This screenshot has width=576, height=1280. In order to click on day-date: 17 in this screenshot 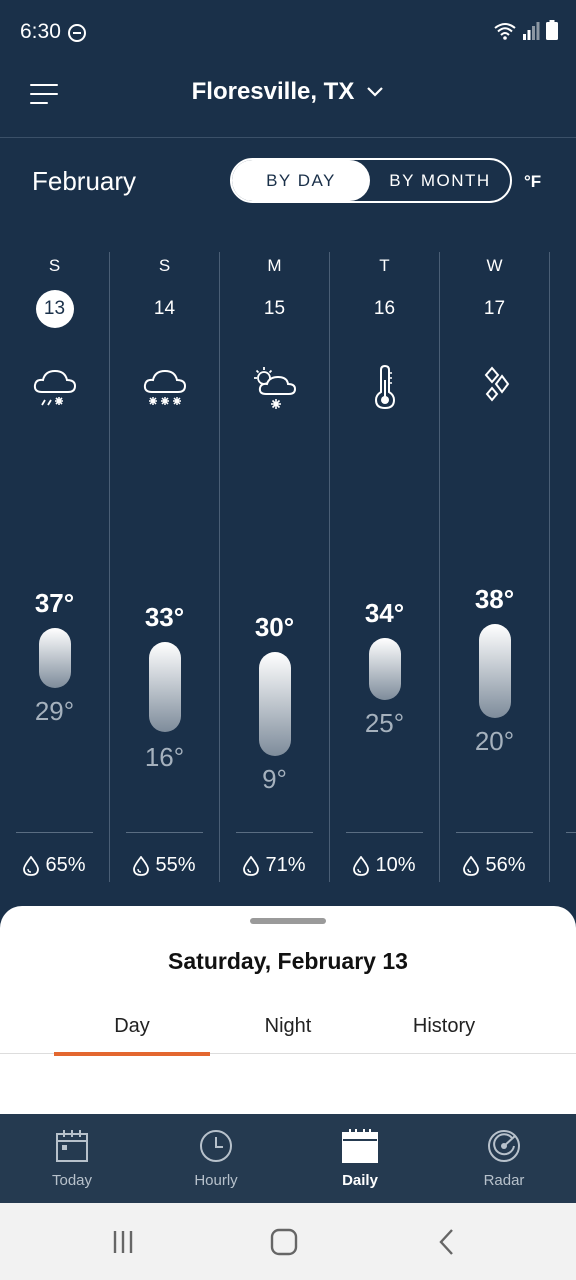, I will do `click(494, 308)`.